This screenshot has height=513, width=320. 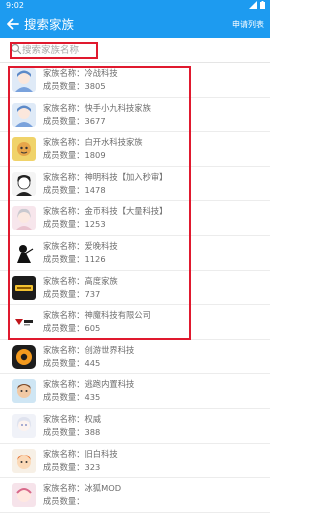 I want to click on family-name-value: 逃跑内置科技, so click(x=109, y=384).